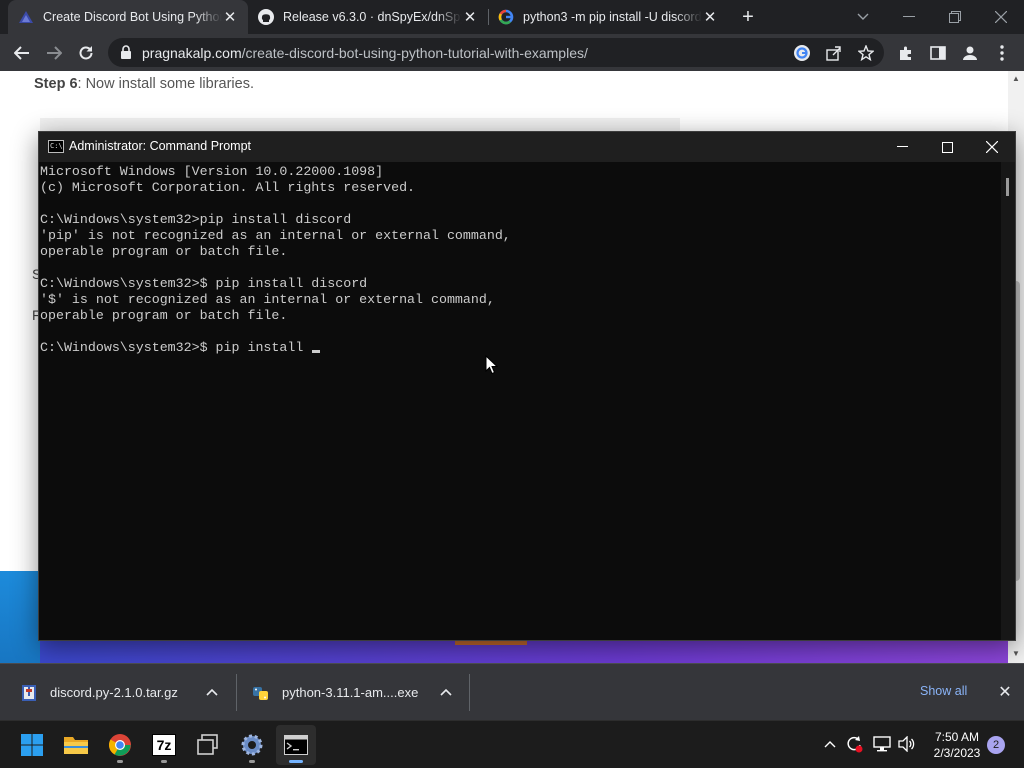 This screenshot has height=768, width=1024. Describe the element at coordinates (955, 17) in the screenshot. I see `restore-icon` at that location.